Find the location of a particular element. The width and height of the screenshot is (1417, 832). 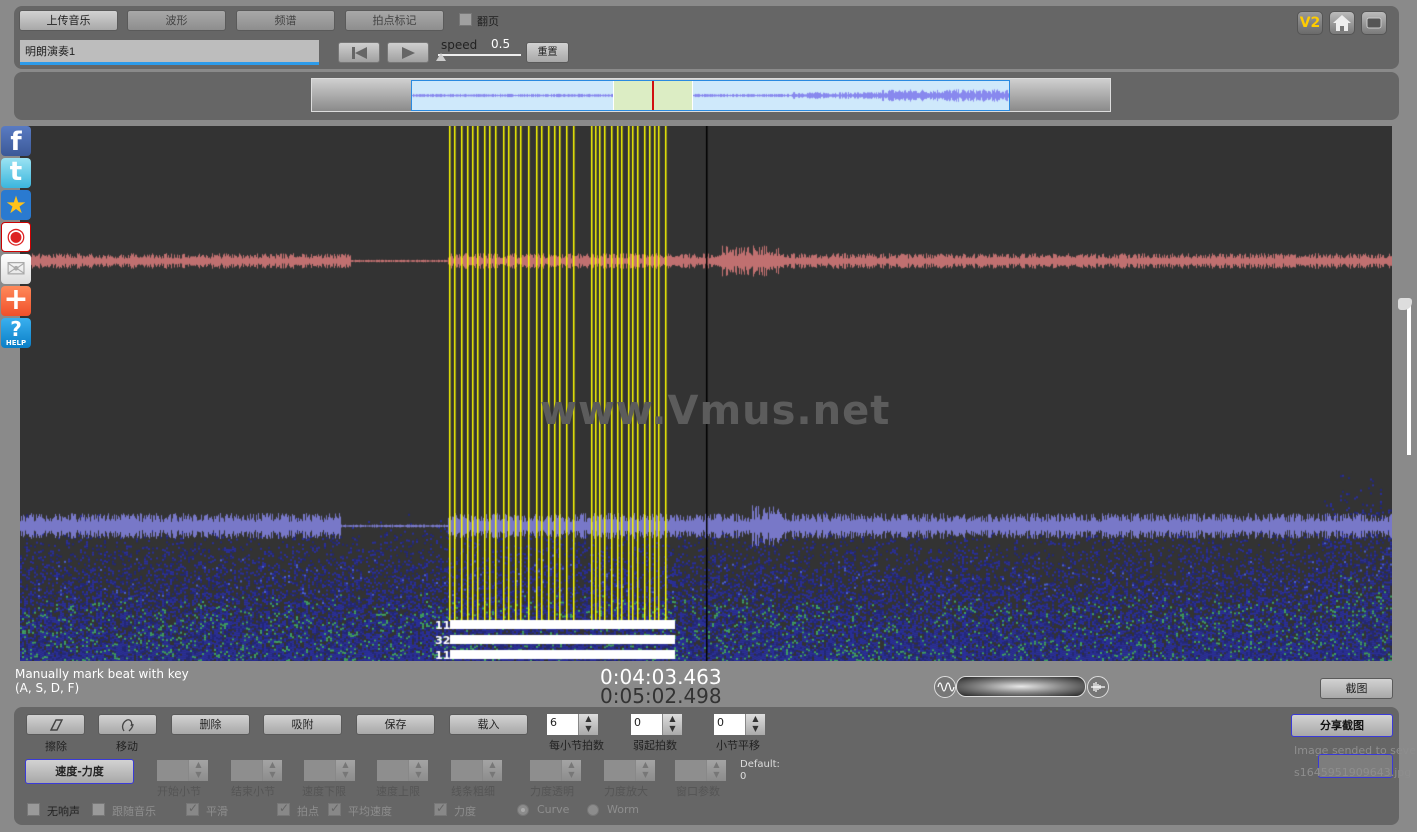

upload-music-button: 上传音乐 is located at coordinates (68, 20).